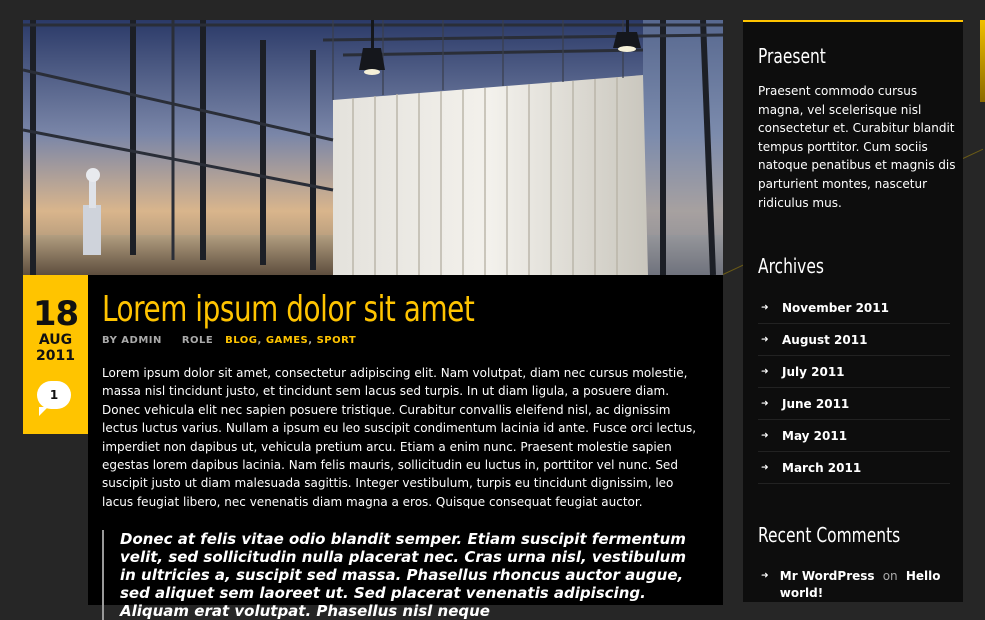 The width and height of the screenshot is (985, 620). I want to click on post-date-month: AUG, so click(55, 340).